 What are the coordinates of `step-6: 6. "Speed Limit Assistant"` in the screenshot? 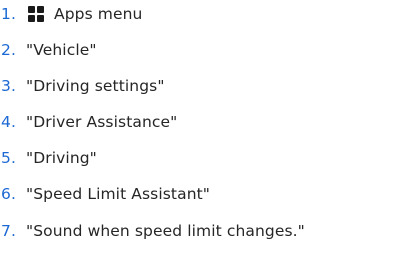 It's located at (105, 194).